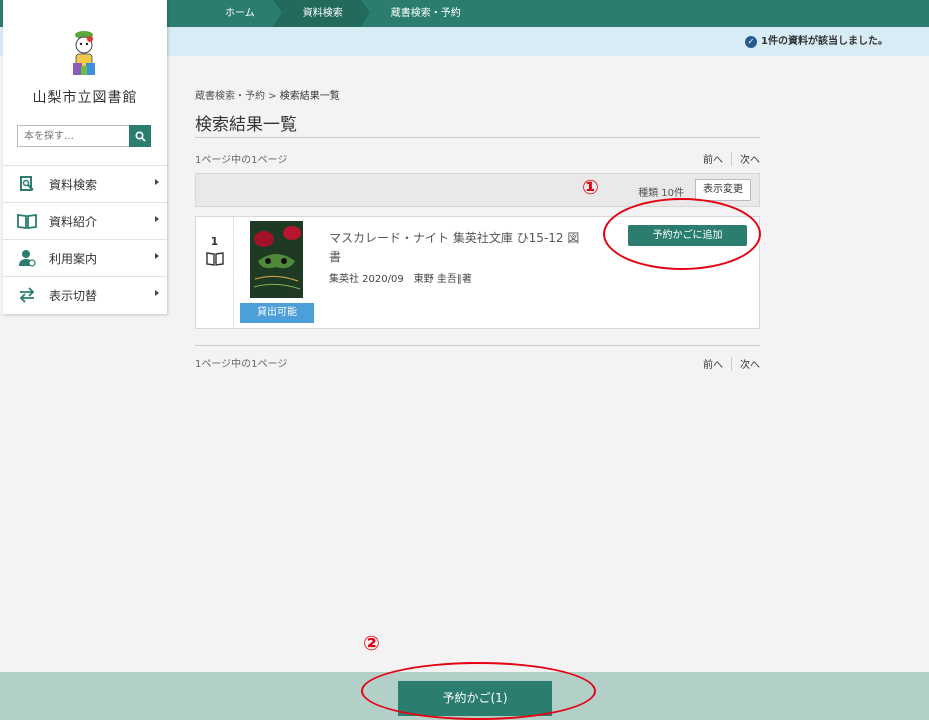  Describe the element at coordinates (85, 257) in the screenshot. I see `sidebar-item-user-guide: 利用案内` at that location.